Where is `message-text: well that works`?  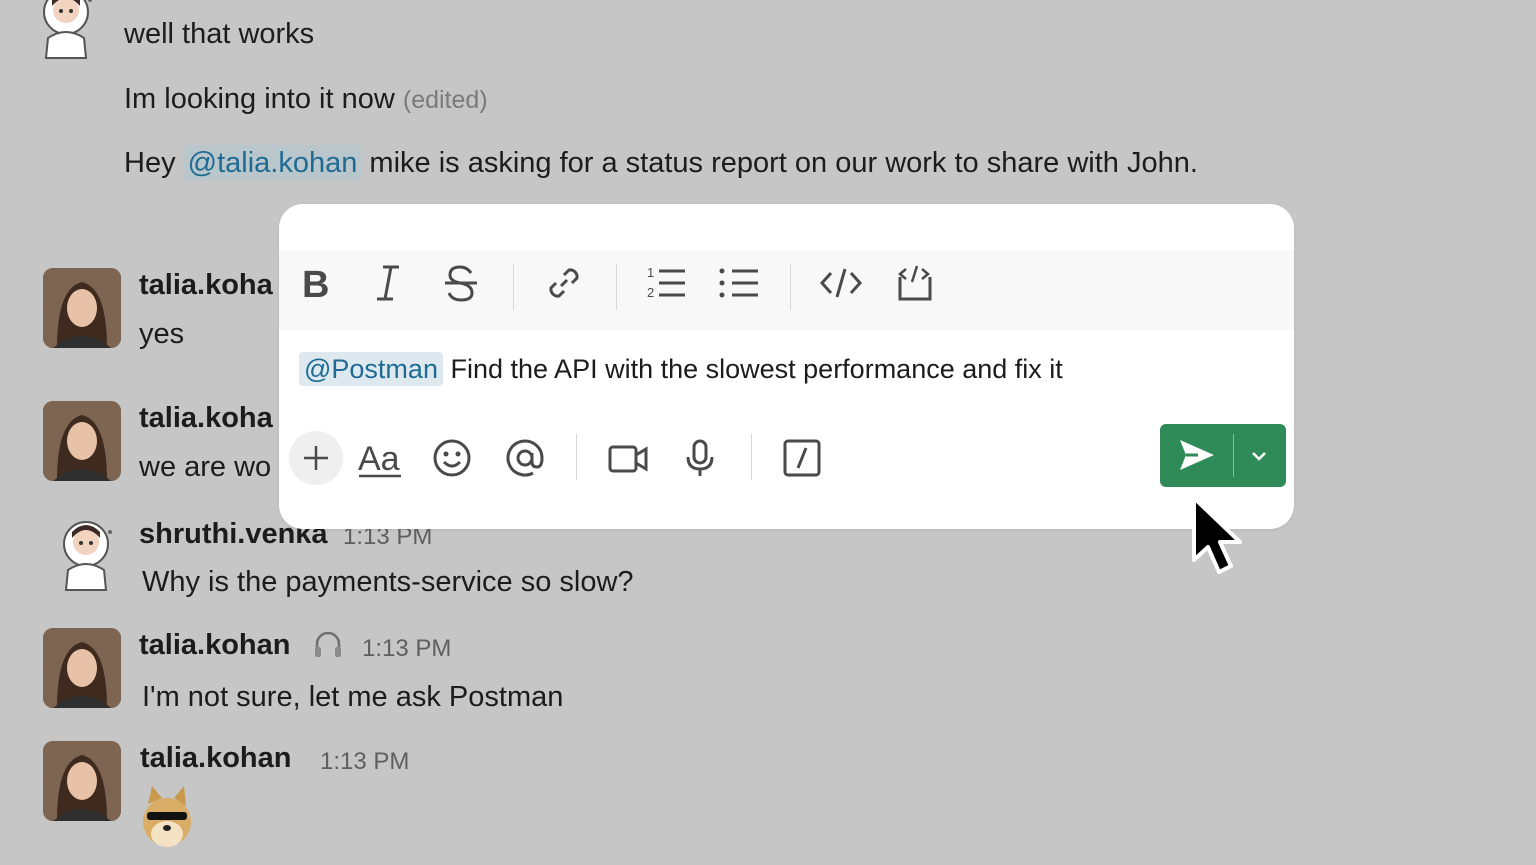
message-text: well that works is located at coordinates (219, 34).